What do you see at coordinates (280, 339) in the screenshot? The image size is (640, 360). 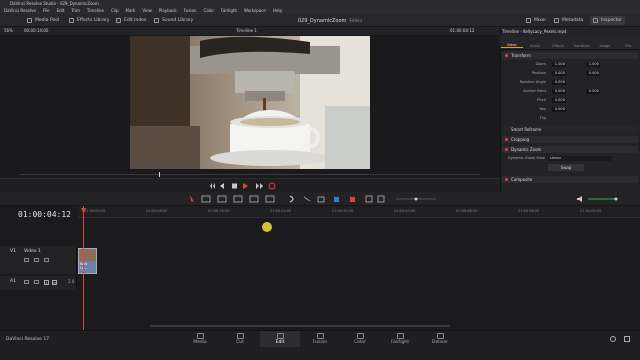 I see `page-edit: Edit` at bounding box center [280, 339].